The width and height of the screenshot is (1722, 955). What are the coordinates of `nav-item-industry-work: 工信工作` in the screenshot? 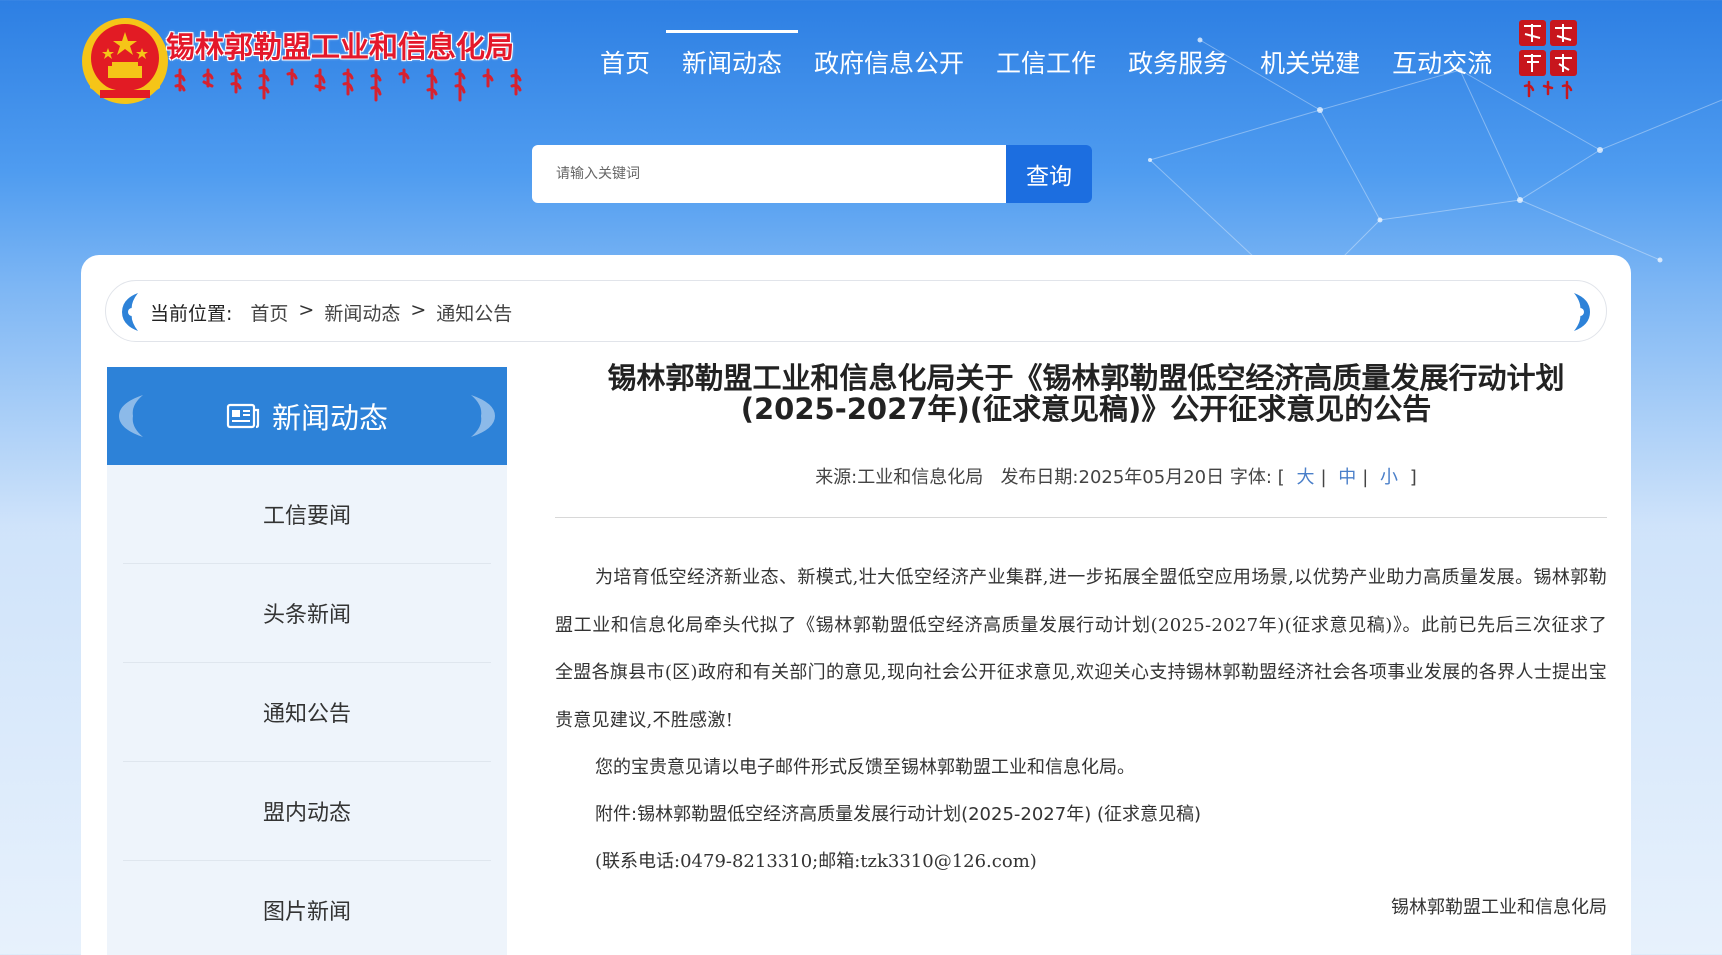 It's located at (1046, 60).